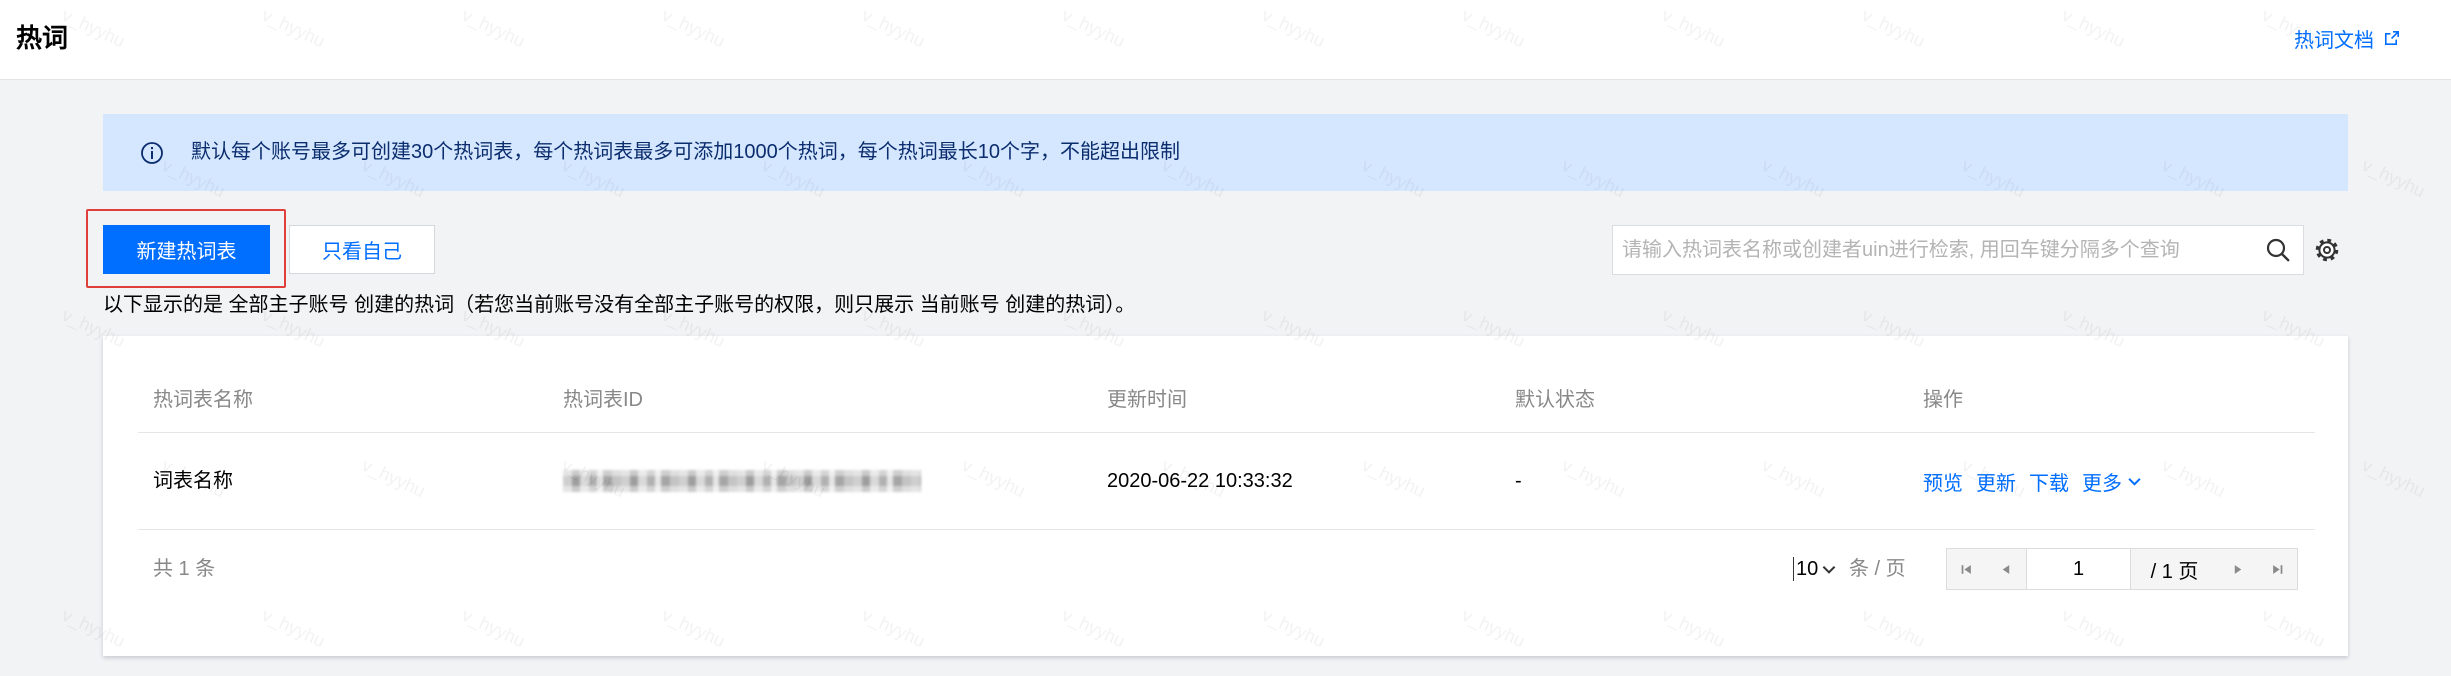 Image resolution: width=2451 pixels, height=676 pixels. Describe the element at coordinates (1943, 400) in the screenshot. I see `column-header-actions: 操作` at that location.